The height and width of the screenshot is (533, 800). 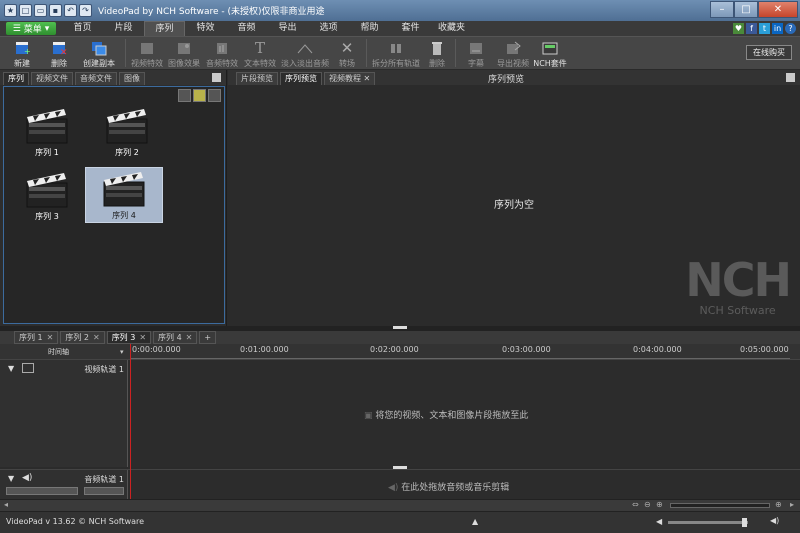 What do you see at coordinates (720, 505) in the screenshot?
I see `zoom-slider` at bounding box center [720, 505].